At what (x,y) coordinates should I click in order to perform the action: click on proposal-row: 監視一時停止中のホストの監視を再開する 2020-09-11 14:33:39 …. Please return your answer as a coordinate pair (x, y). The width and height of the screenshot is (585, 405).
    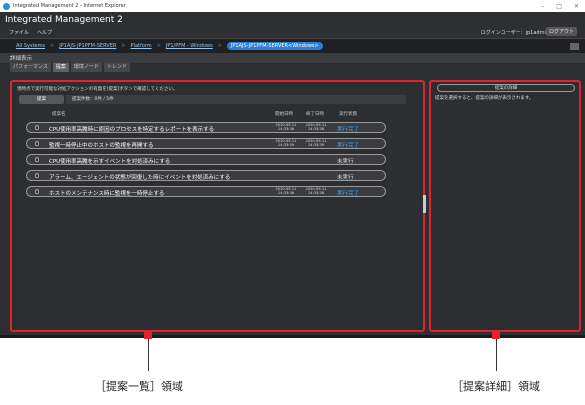
    Looking at the image, I should click on (206, 143).